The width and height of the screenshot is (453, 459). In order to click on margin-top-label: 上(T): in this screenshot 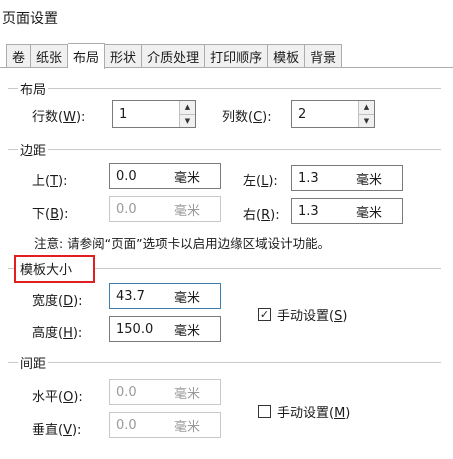, I will do `click(50, 181)`.